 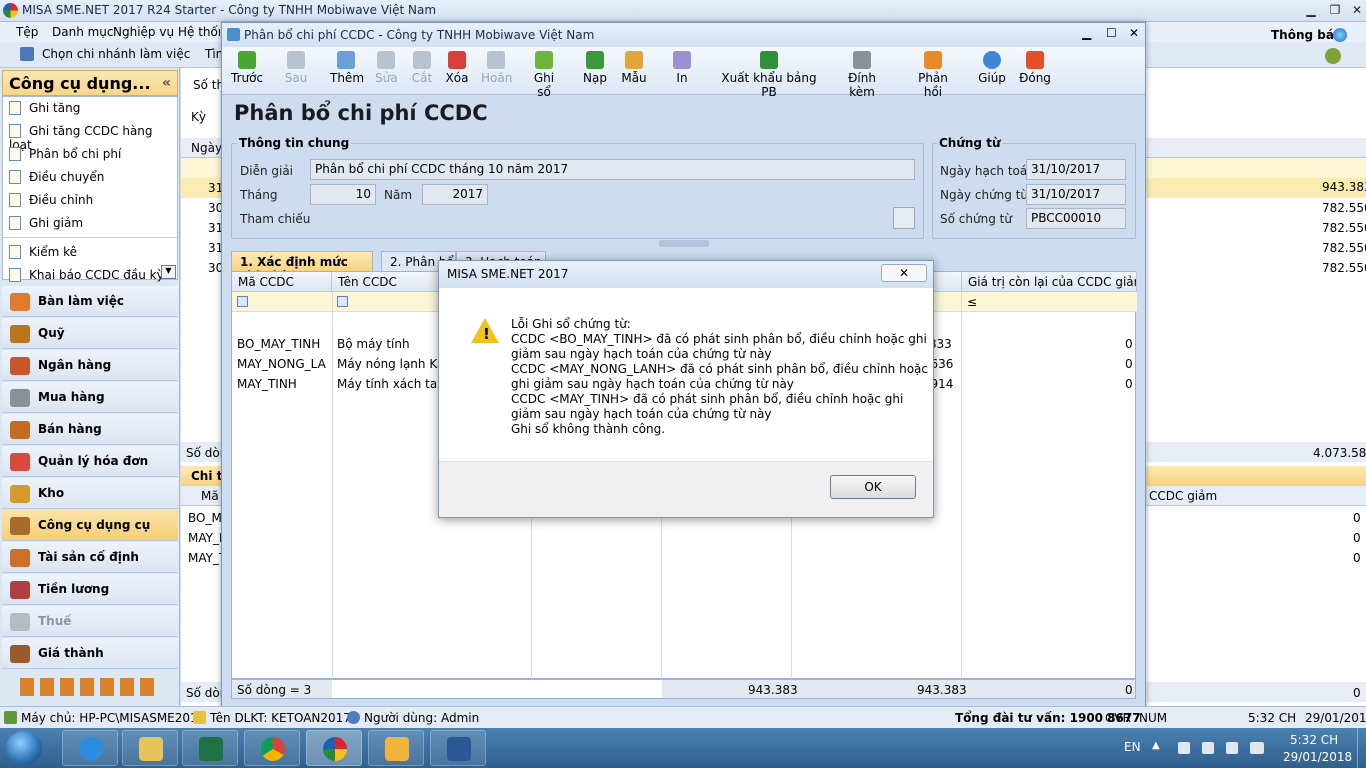 I want to click on add-button: Thêm, so click(x=347, y=68).